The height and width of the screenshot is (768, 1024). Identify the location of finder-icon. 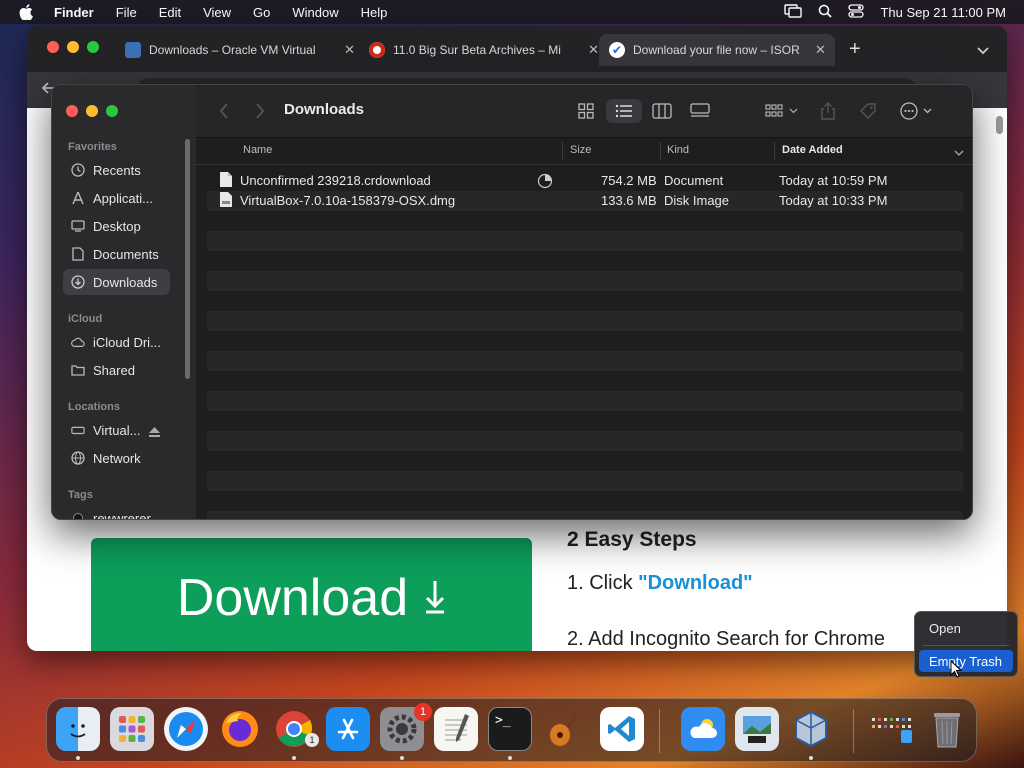
(78, 729).